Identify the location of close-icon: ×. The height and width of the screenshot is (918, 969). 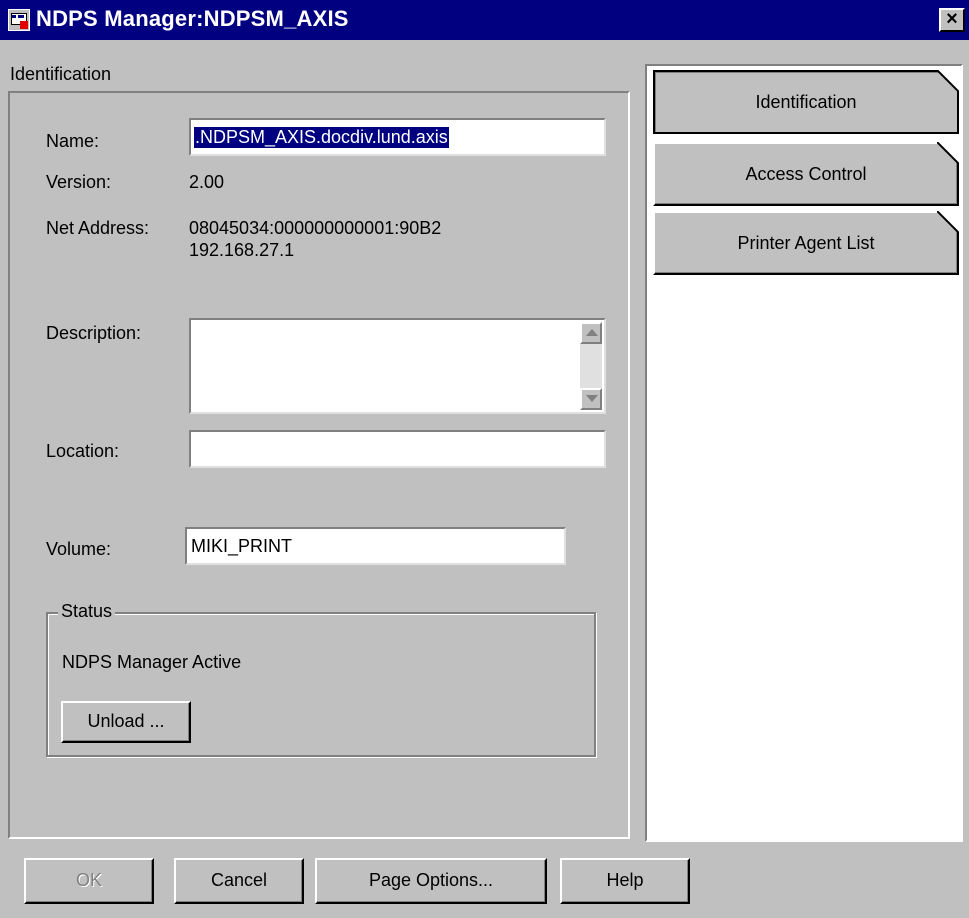
(952, 19).